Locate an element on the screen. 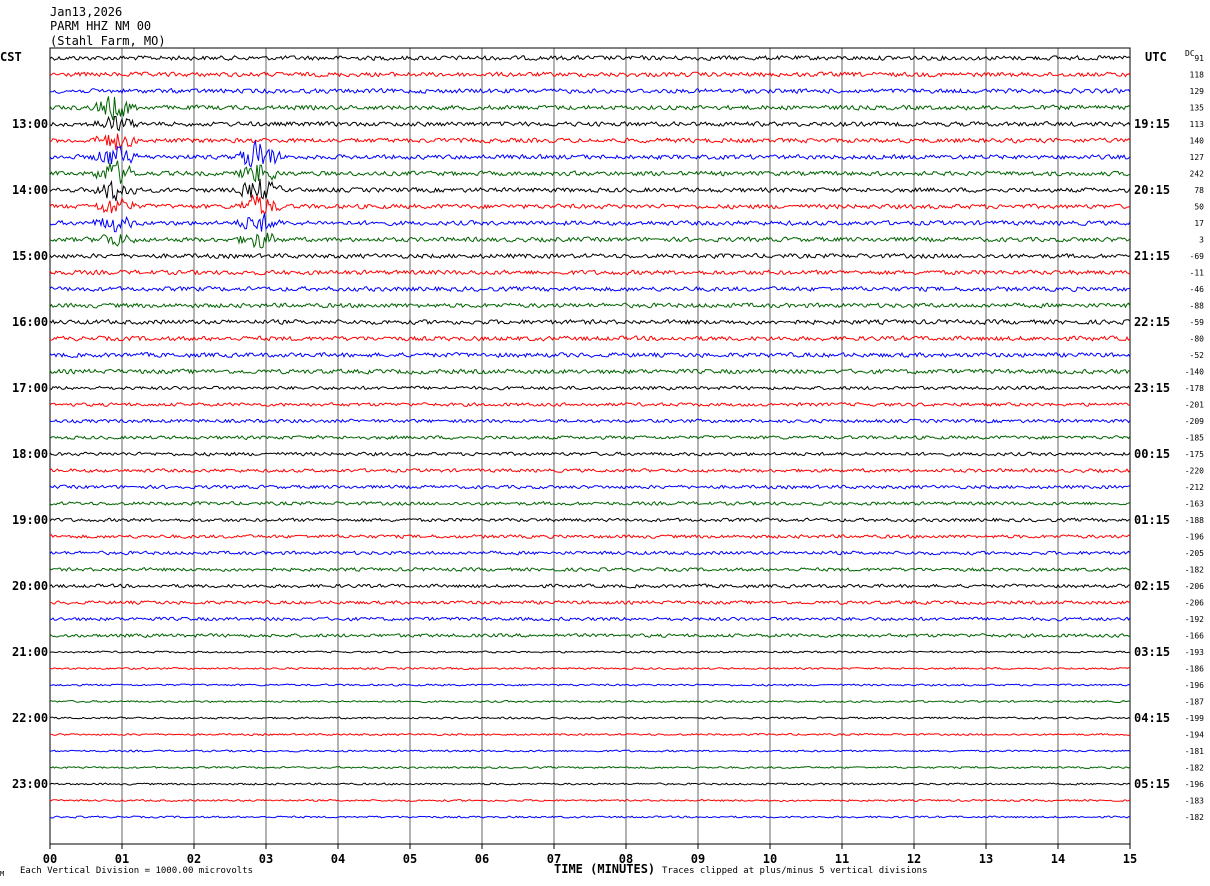 The width and height of the screenshot is (1210, 886). right-time-label: 04:15 is located at coordinates (1152, 718).